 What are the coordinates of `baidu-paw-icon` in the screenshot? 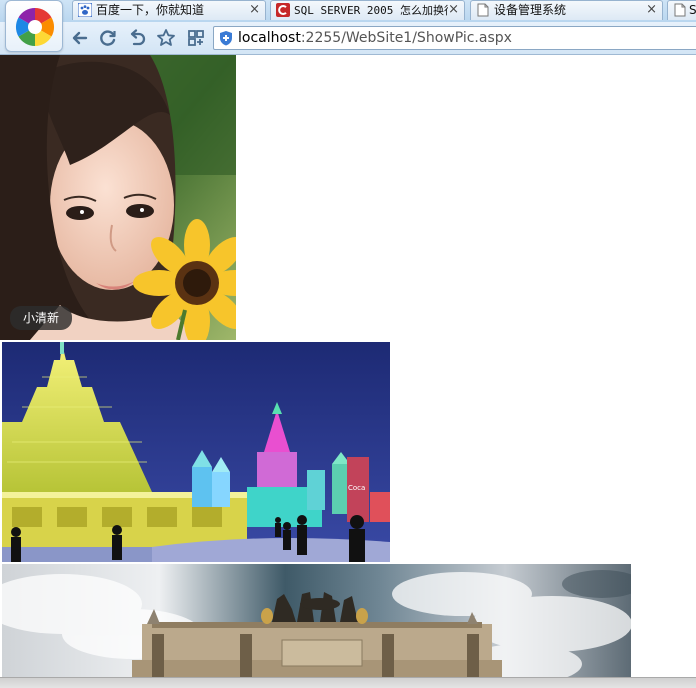 It's located at (85, 10).